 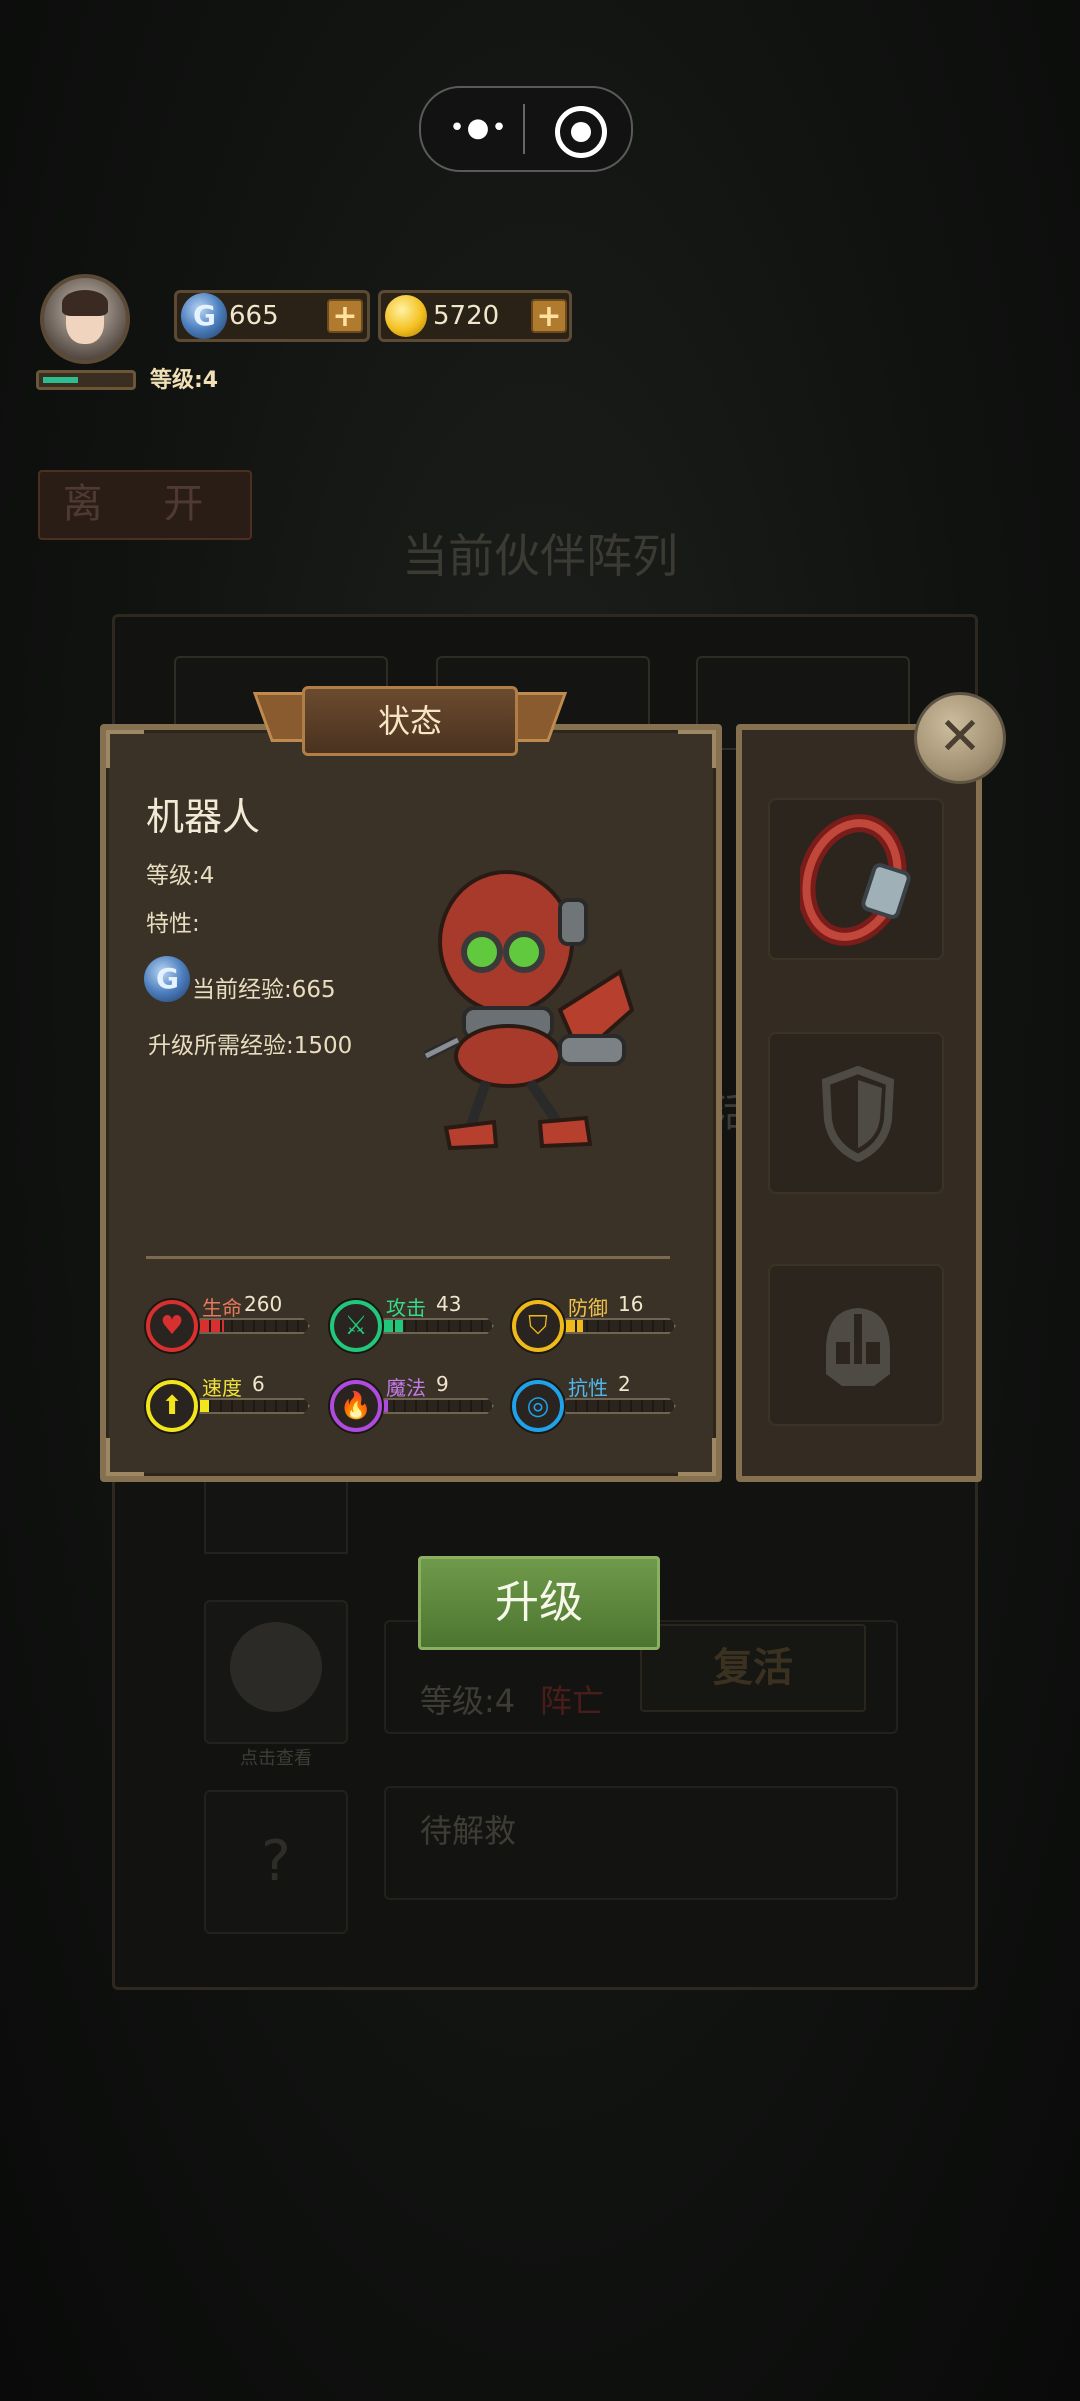 I want to click on bracelet-icon, so click(x=855, y=880).